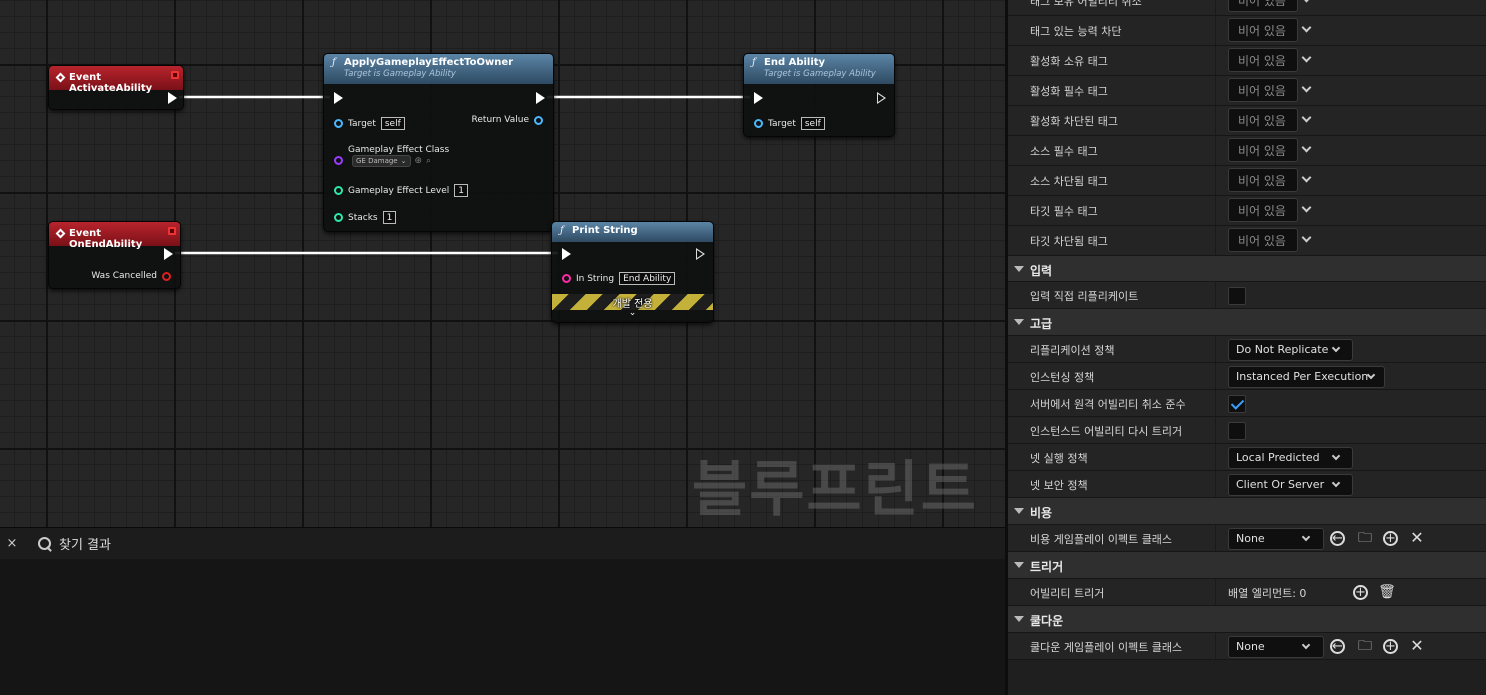 This screenshot has height=695, width=1486. I want to click on browse-icon: ⌕, so click(428, 161).